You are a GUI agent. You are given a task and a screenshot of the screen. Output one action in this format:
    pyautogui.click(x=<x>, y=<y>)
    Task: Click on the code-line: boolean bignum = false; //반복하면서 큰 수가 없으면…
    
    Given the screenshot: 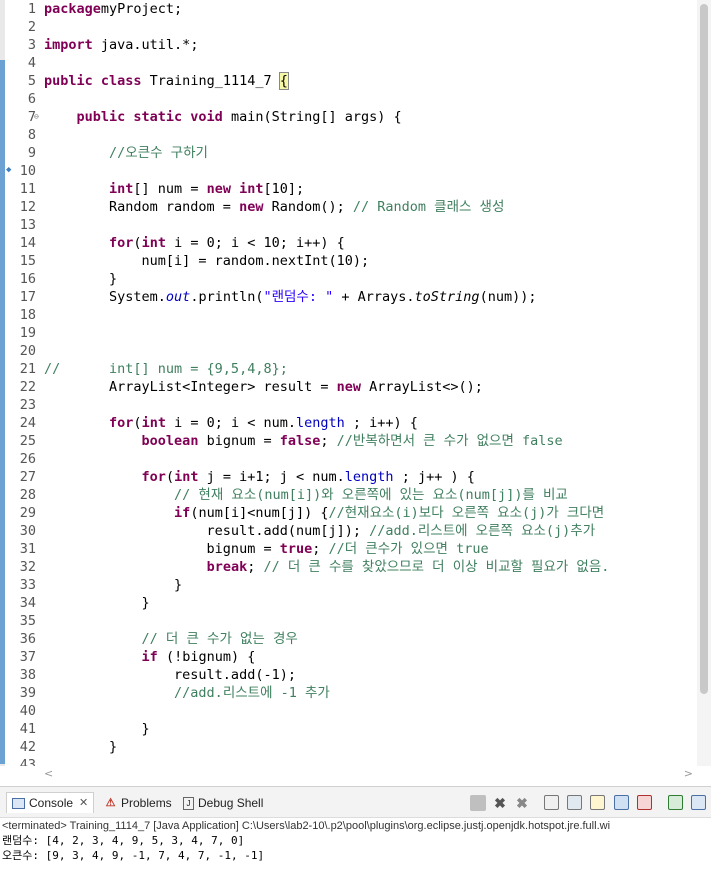 What is the action you would take?
    pyautogui.click(x=303, y=441)
    